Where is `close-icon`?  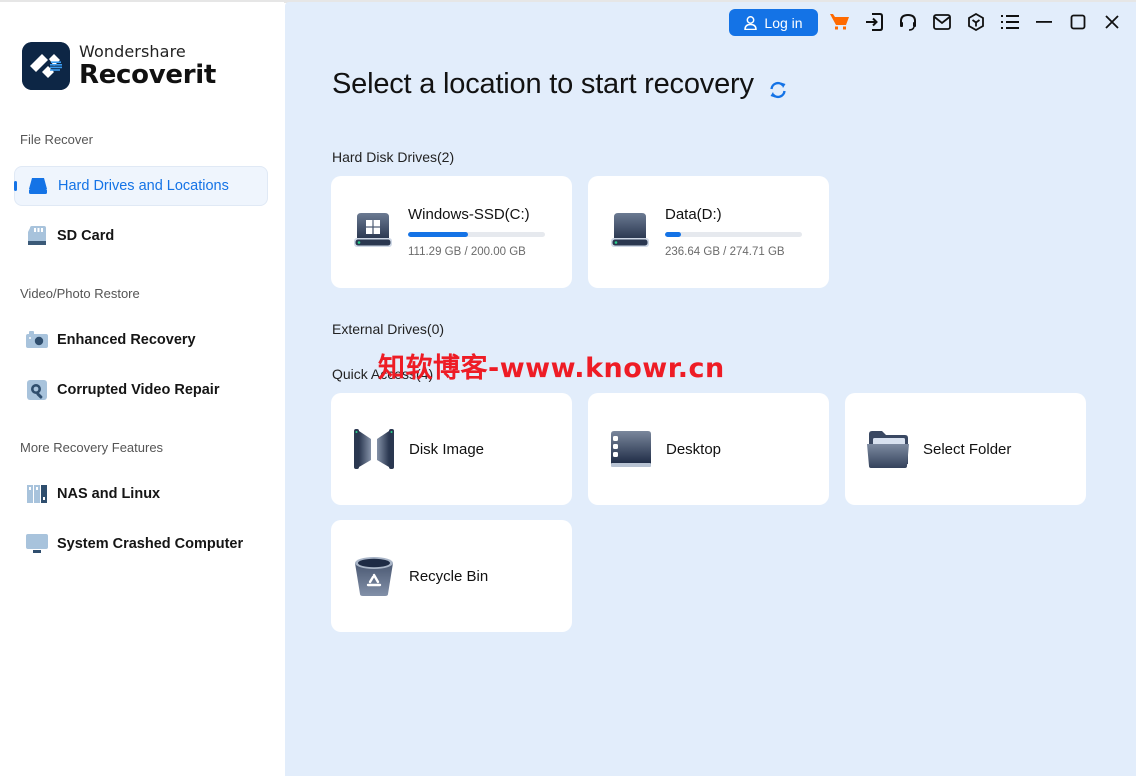
close-icon is located at coordinates (1112, 22).